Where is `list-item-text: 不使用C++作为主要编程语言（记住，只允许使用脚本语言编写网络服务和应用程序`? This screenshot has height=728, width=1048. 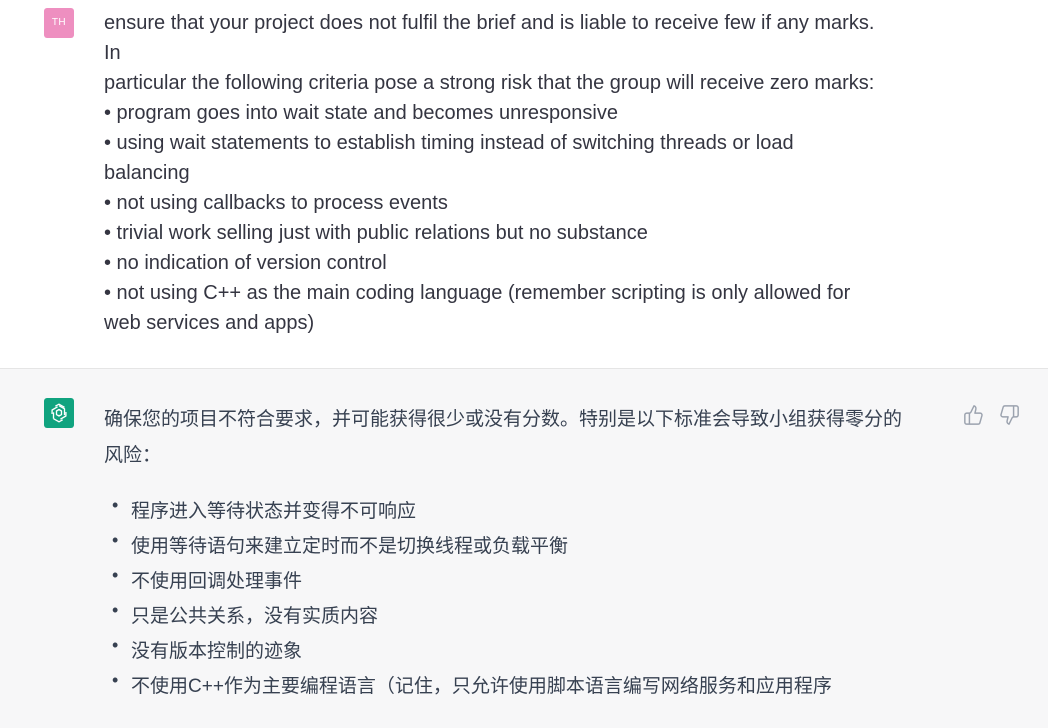 list-item-text: 不使用C++作为主要编程语言（记住，只允许使用脚本语言编写网络服务和应用程序 is located at coordinates (481, 686).